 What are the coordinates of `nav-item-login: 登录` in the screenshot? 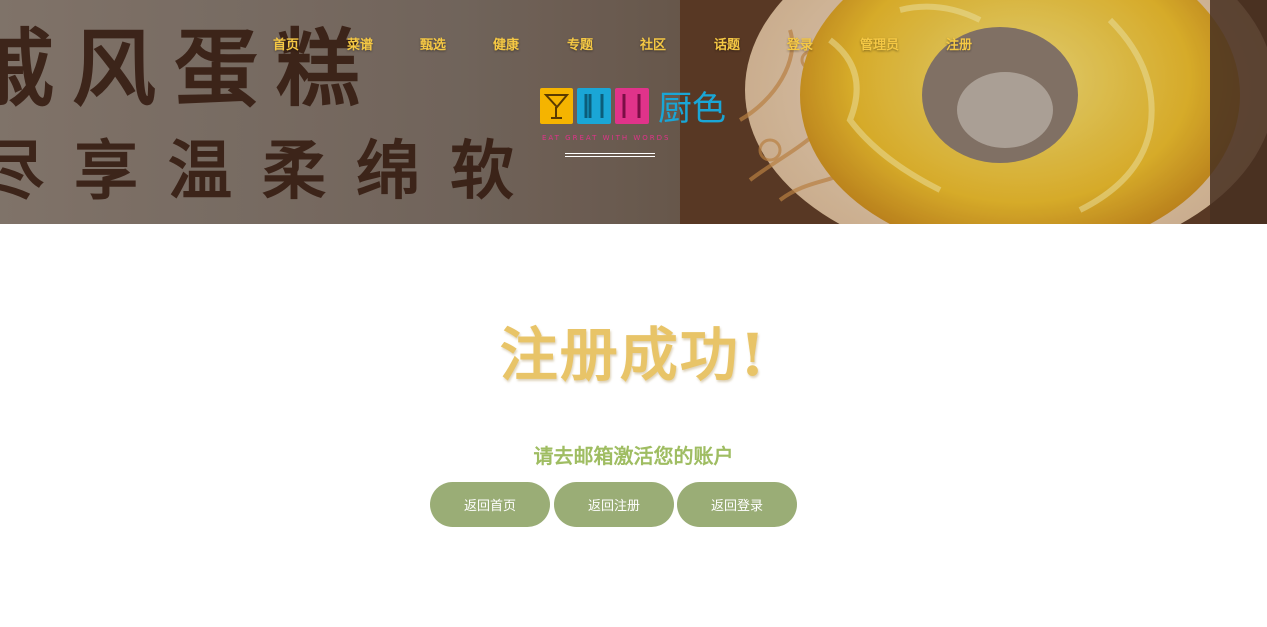 It's located at (800, 43).